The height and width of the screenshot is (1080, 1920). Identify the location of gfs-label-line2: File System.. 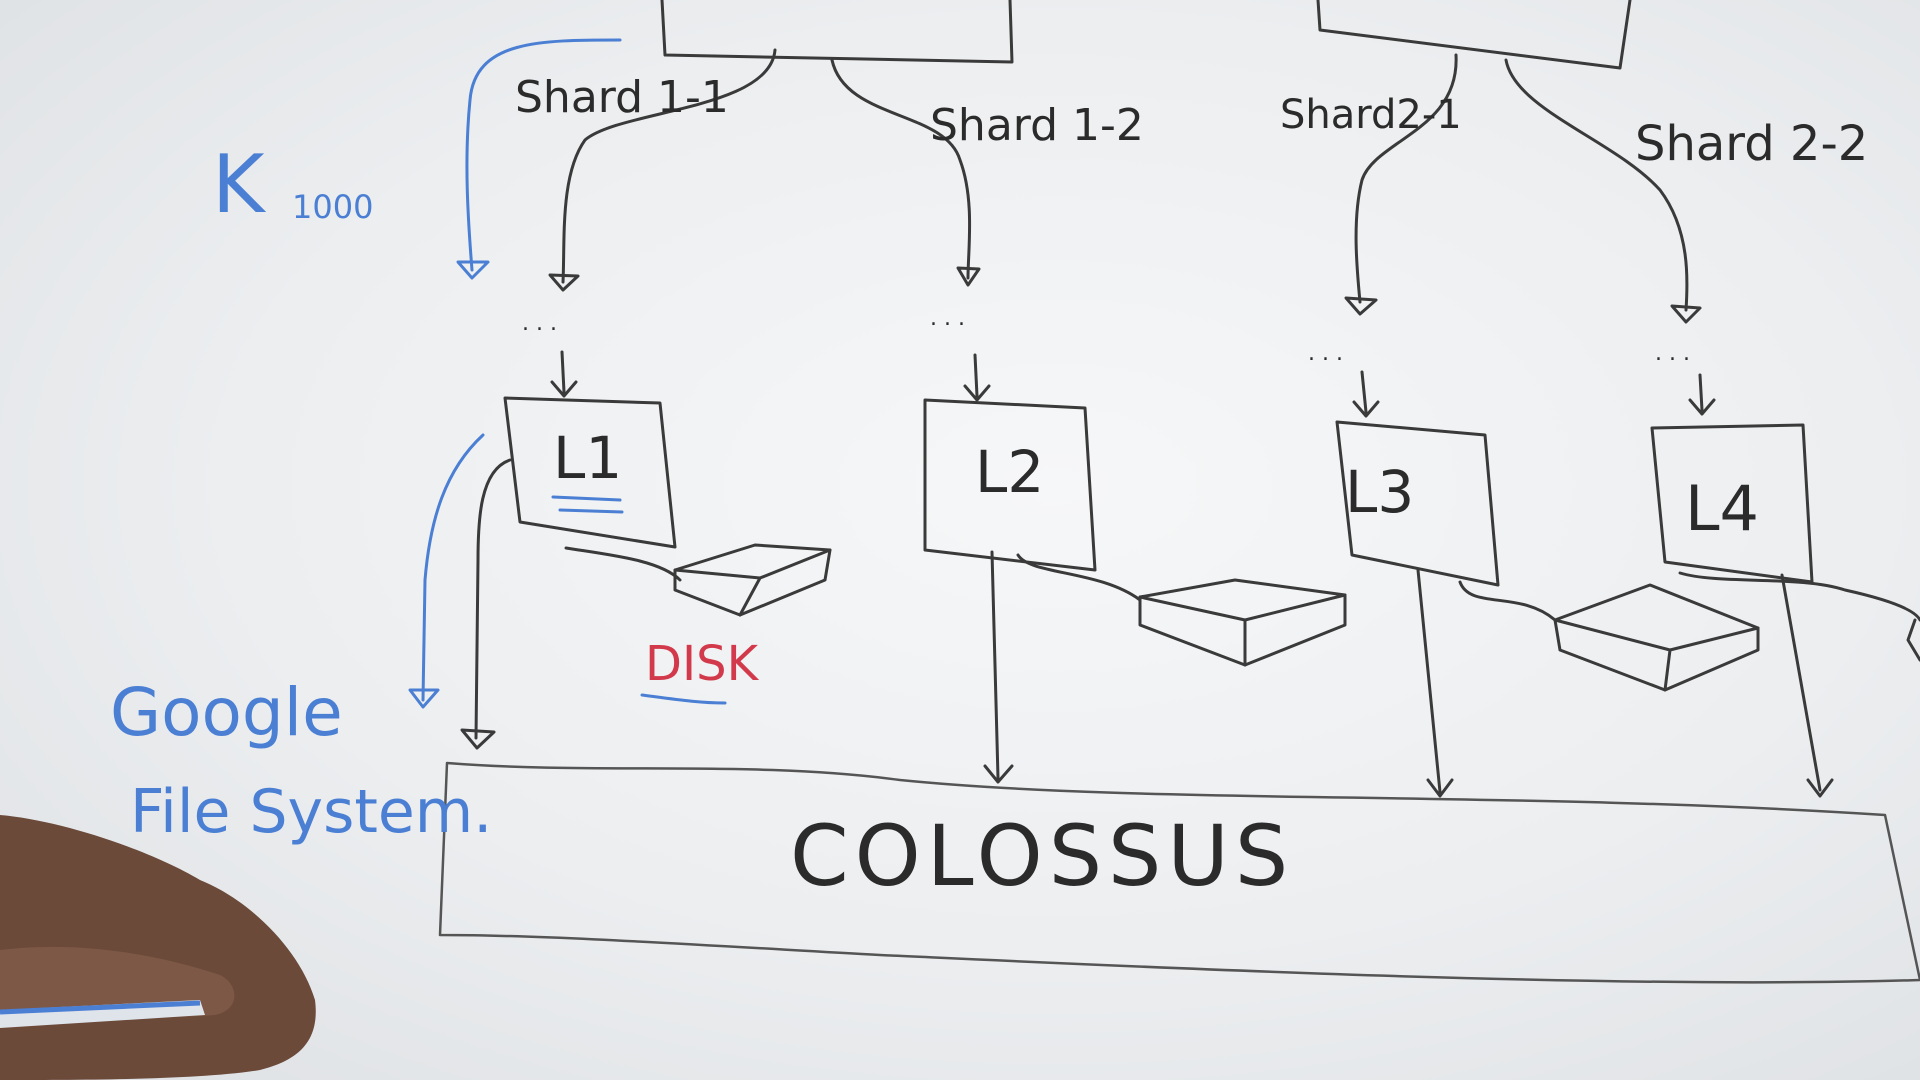
(311, 812).